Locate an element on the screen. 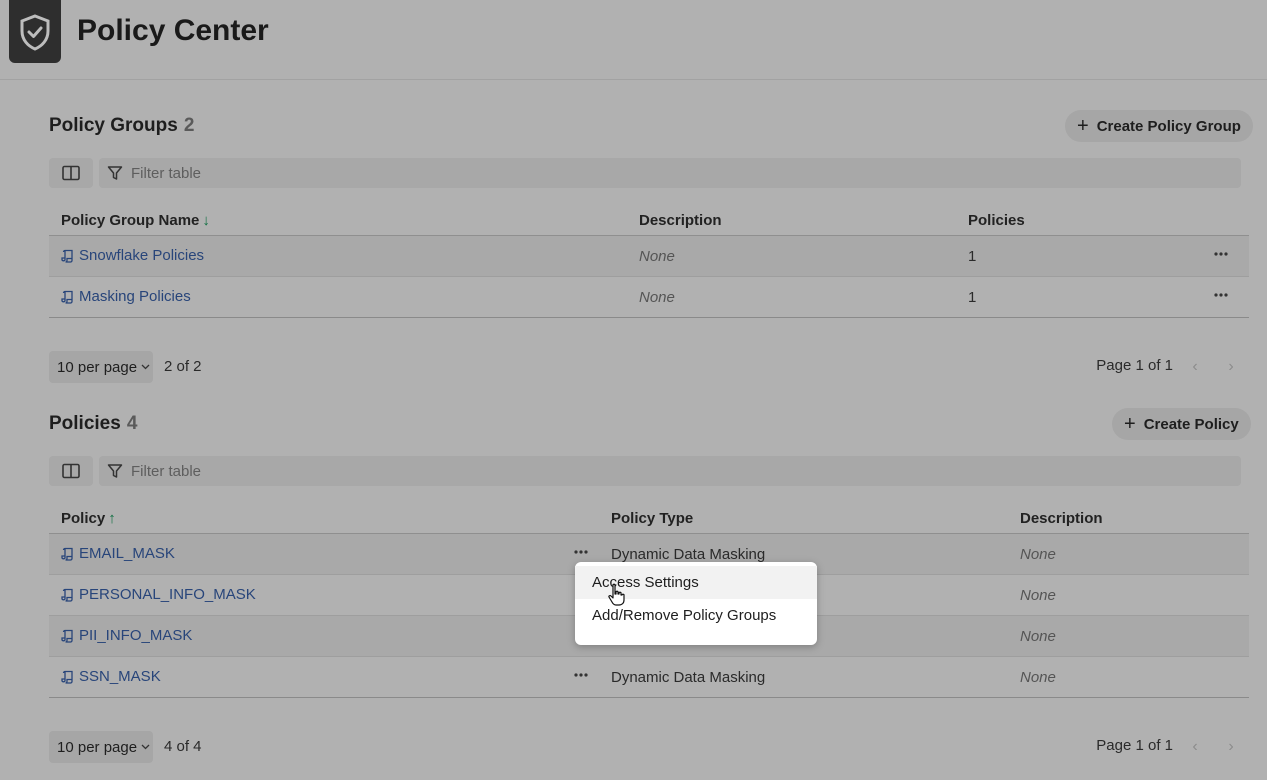 Image resolution: width=1267 pixels, height=780 pixels. policy-group-link: Masking Policies is located at coordinates (126, 296).